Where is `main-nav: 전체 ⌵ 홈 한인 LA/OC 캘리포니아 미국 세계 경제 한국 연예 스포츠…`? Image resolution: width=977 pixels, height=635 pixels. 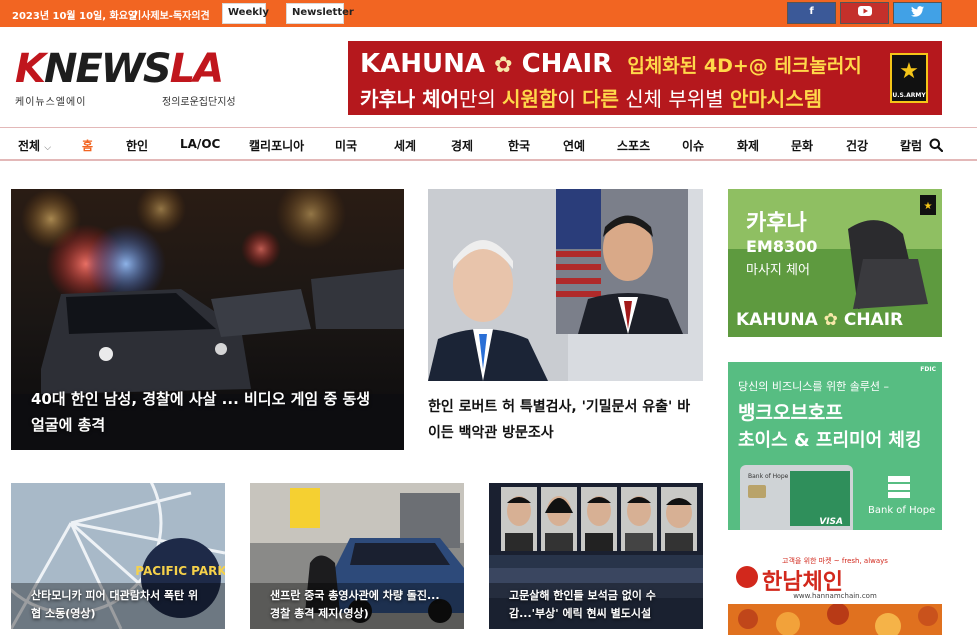 main-nav: 전체 ⌵ 홈 한인 LA/OC 캘리포니아 미국 세계 경제 한국 연예 스포츠… is located at coordinates (488, 144).